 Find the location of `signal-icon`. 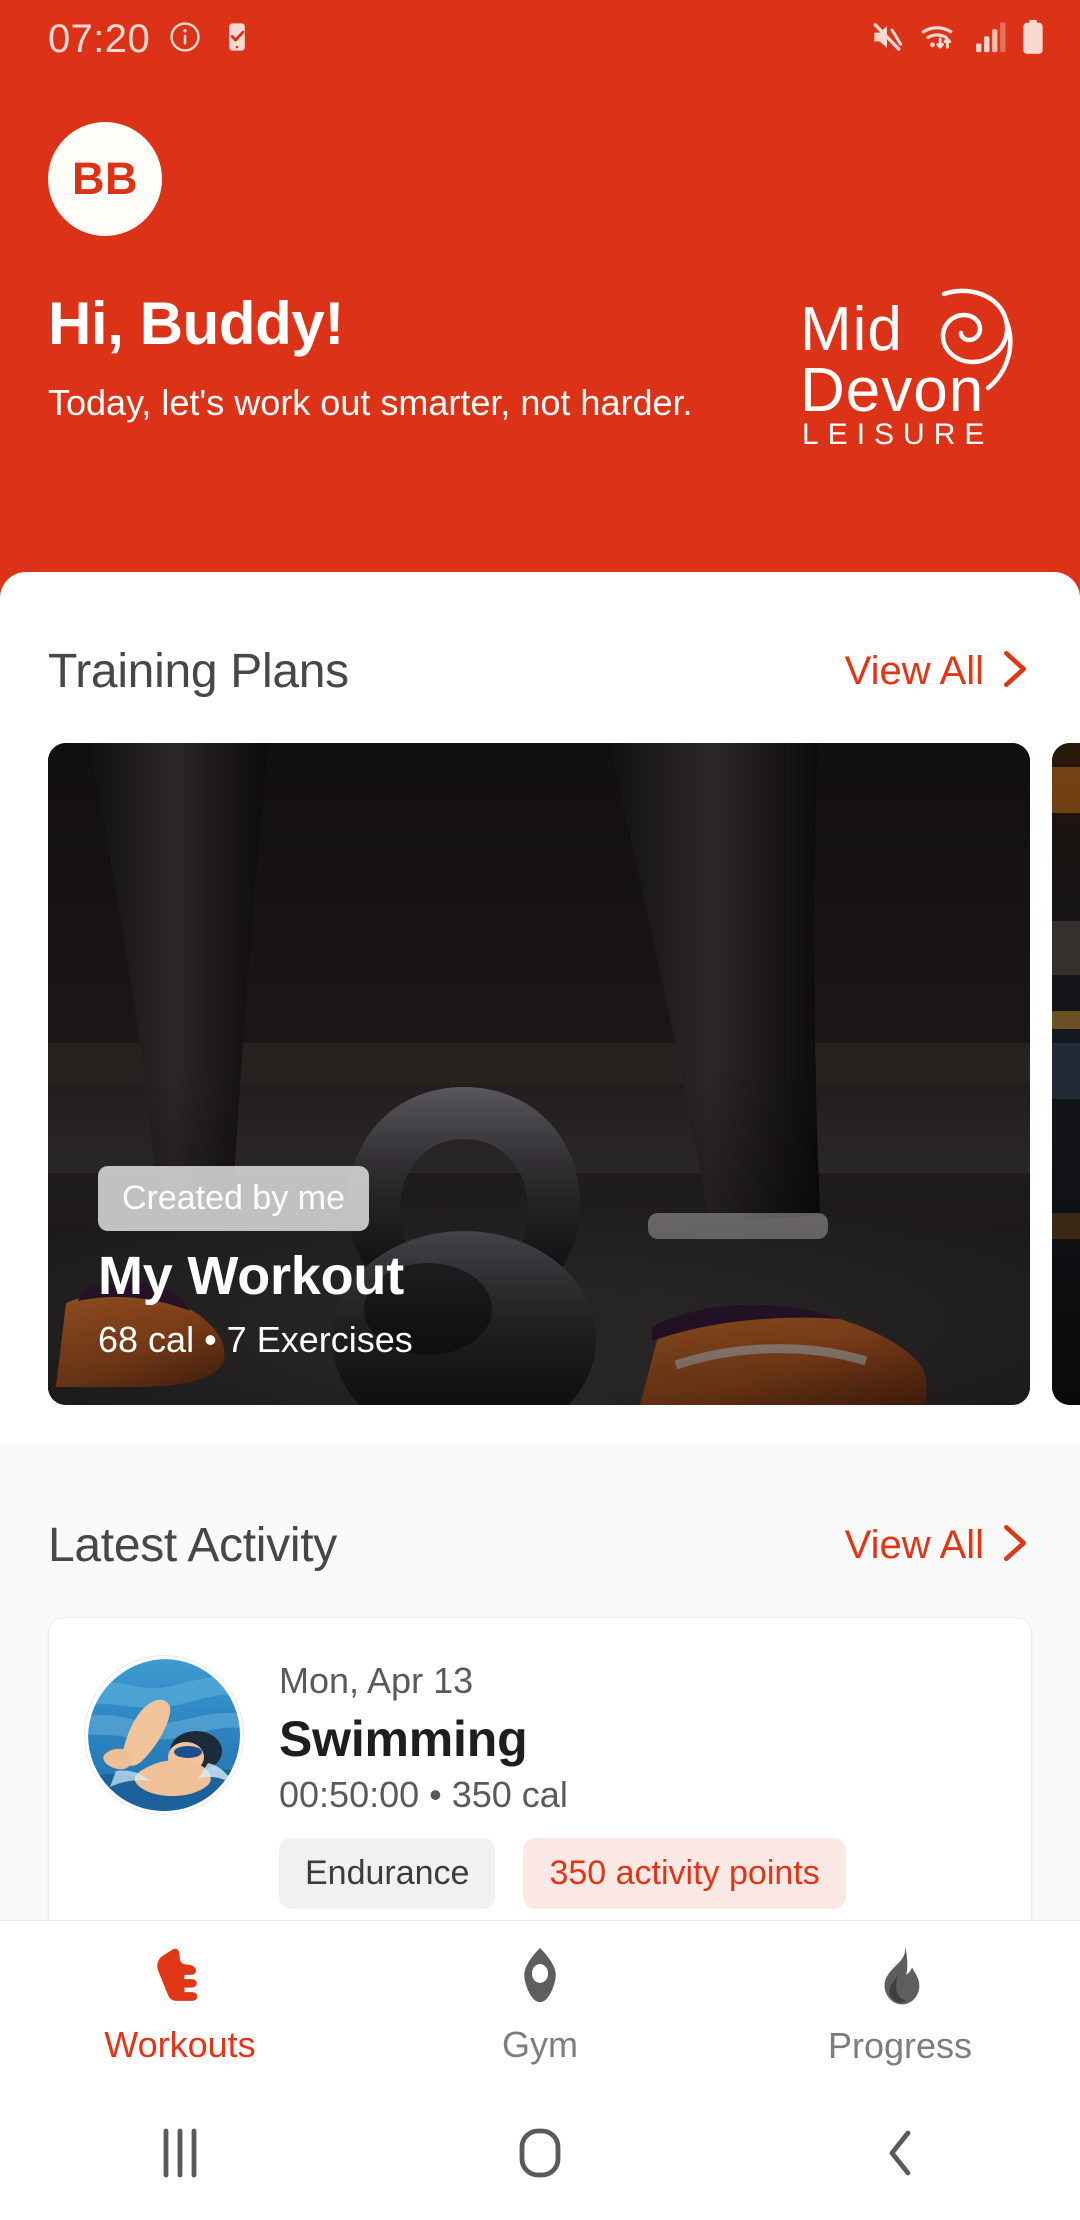

signal-icon is located at coordinates (990, 39).